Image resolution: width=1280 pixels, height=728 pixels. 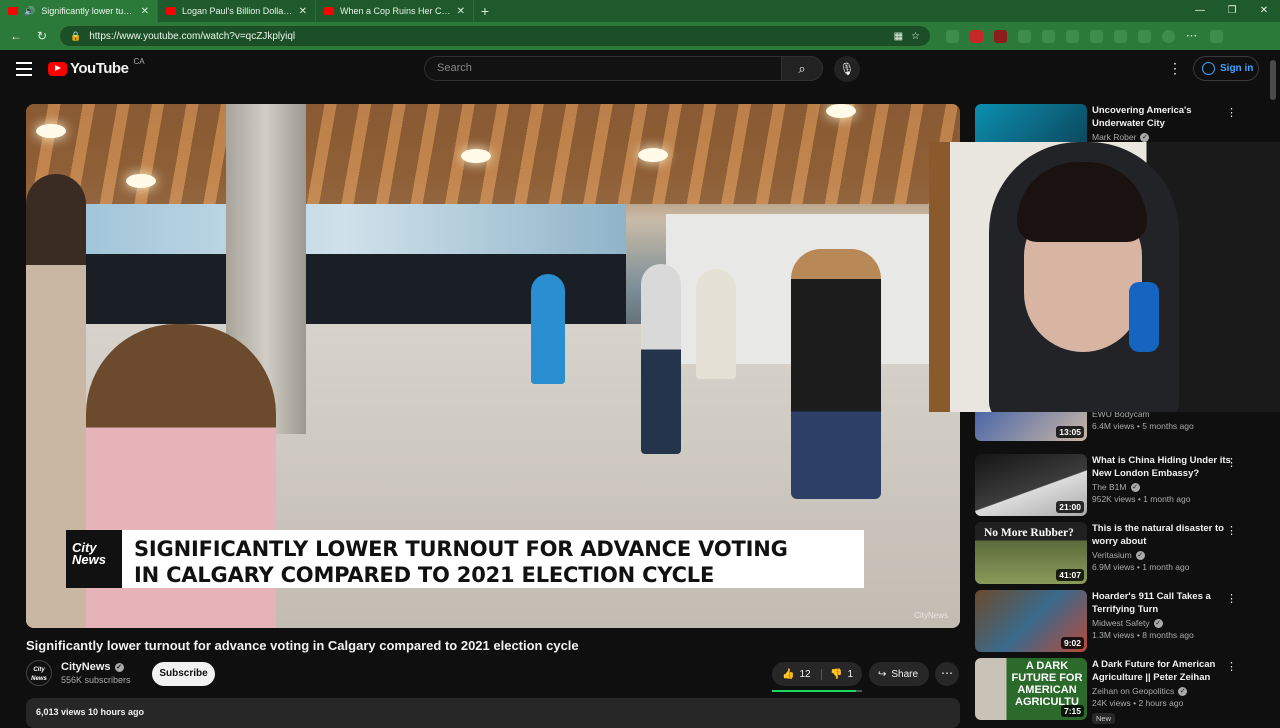 What do you see at coordinates (1121, 623) in the screenshot?
I see `recommendation-channel: Midwest Safety` at bounding box center [1121, 623].